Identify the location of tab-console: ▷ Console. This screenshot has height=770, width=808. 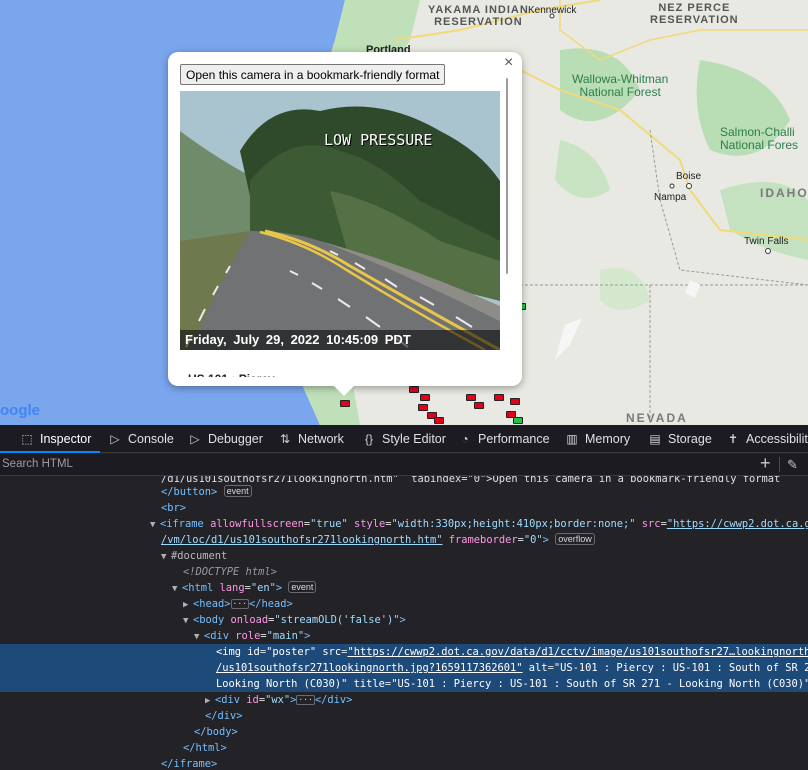
(141, 439).